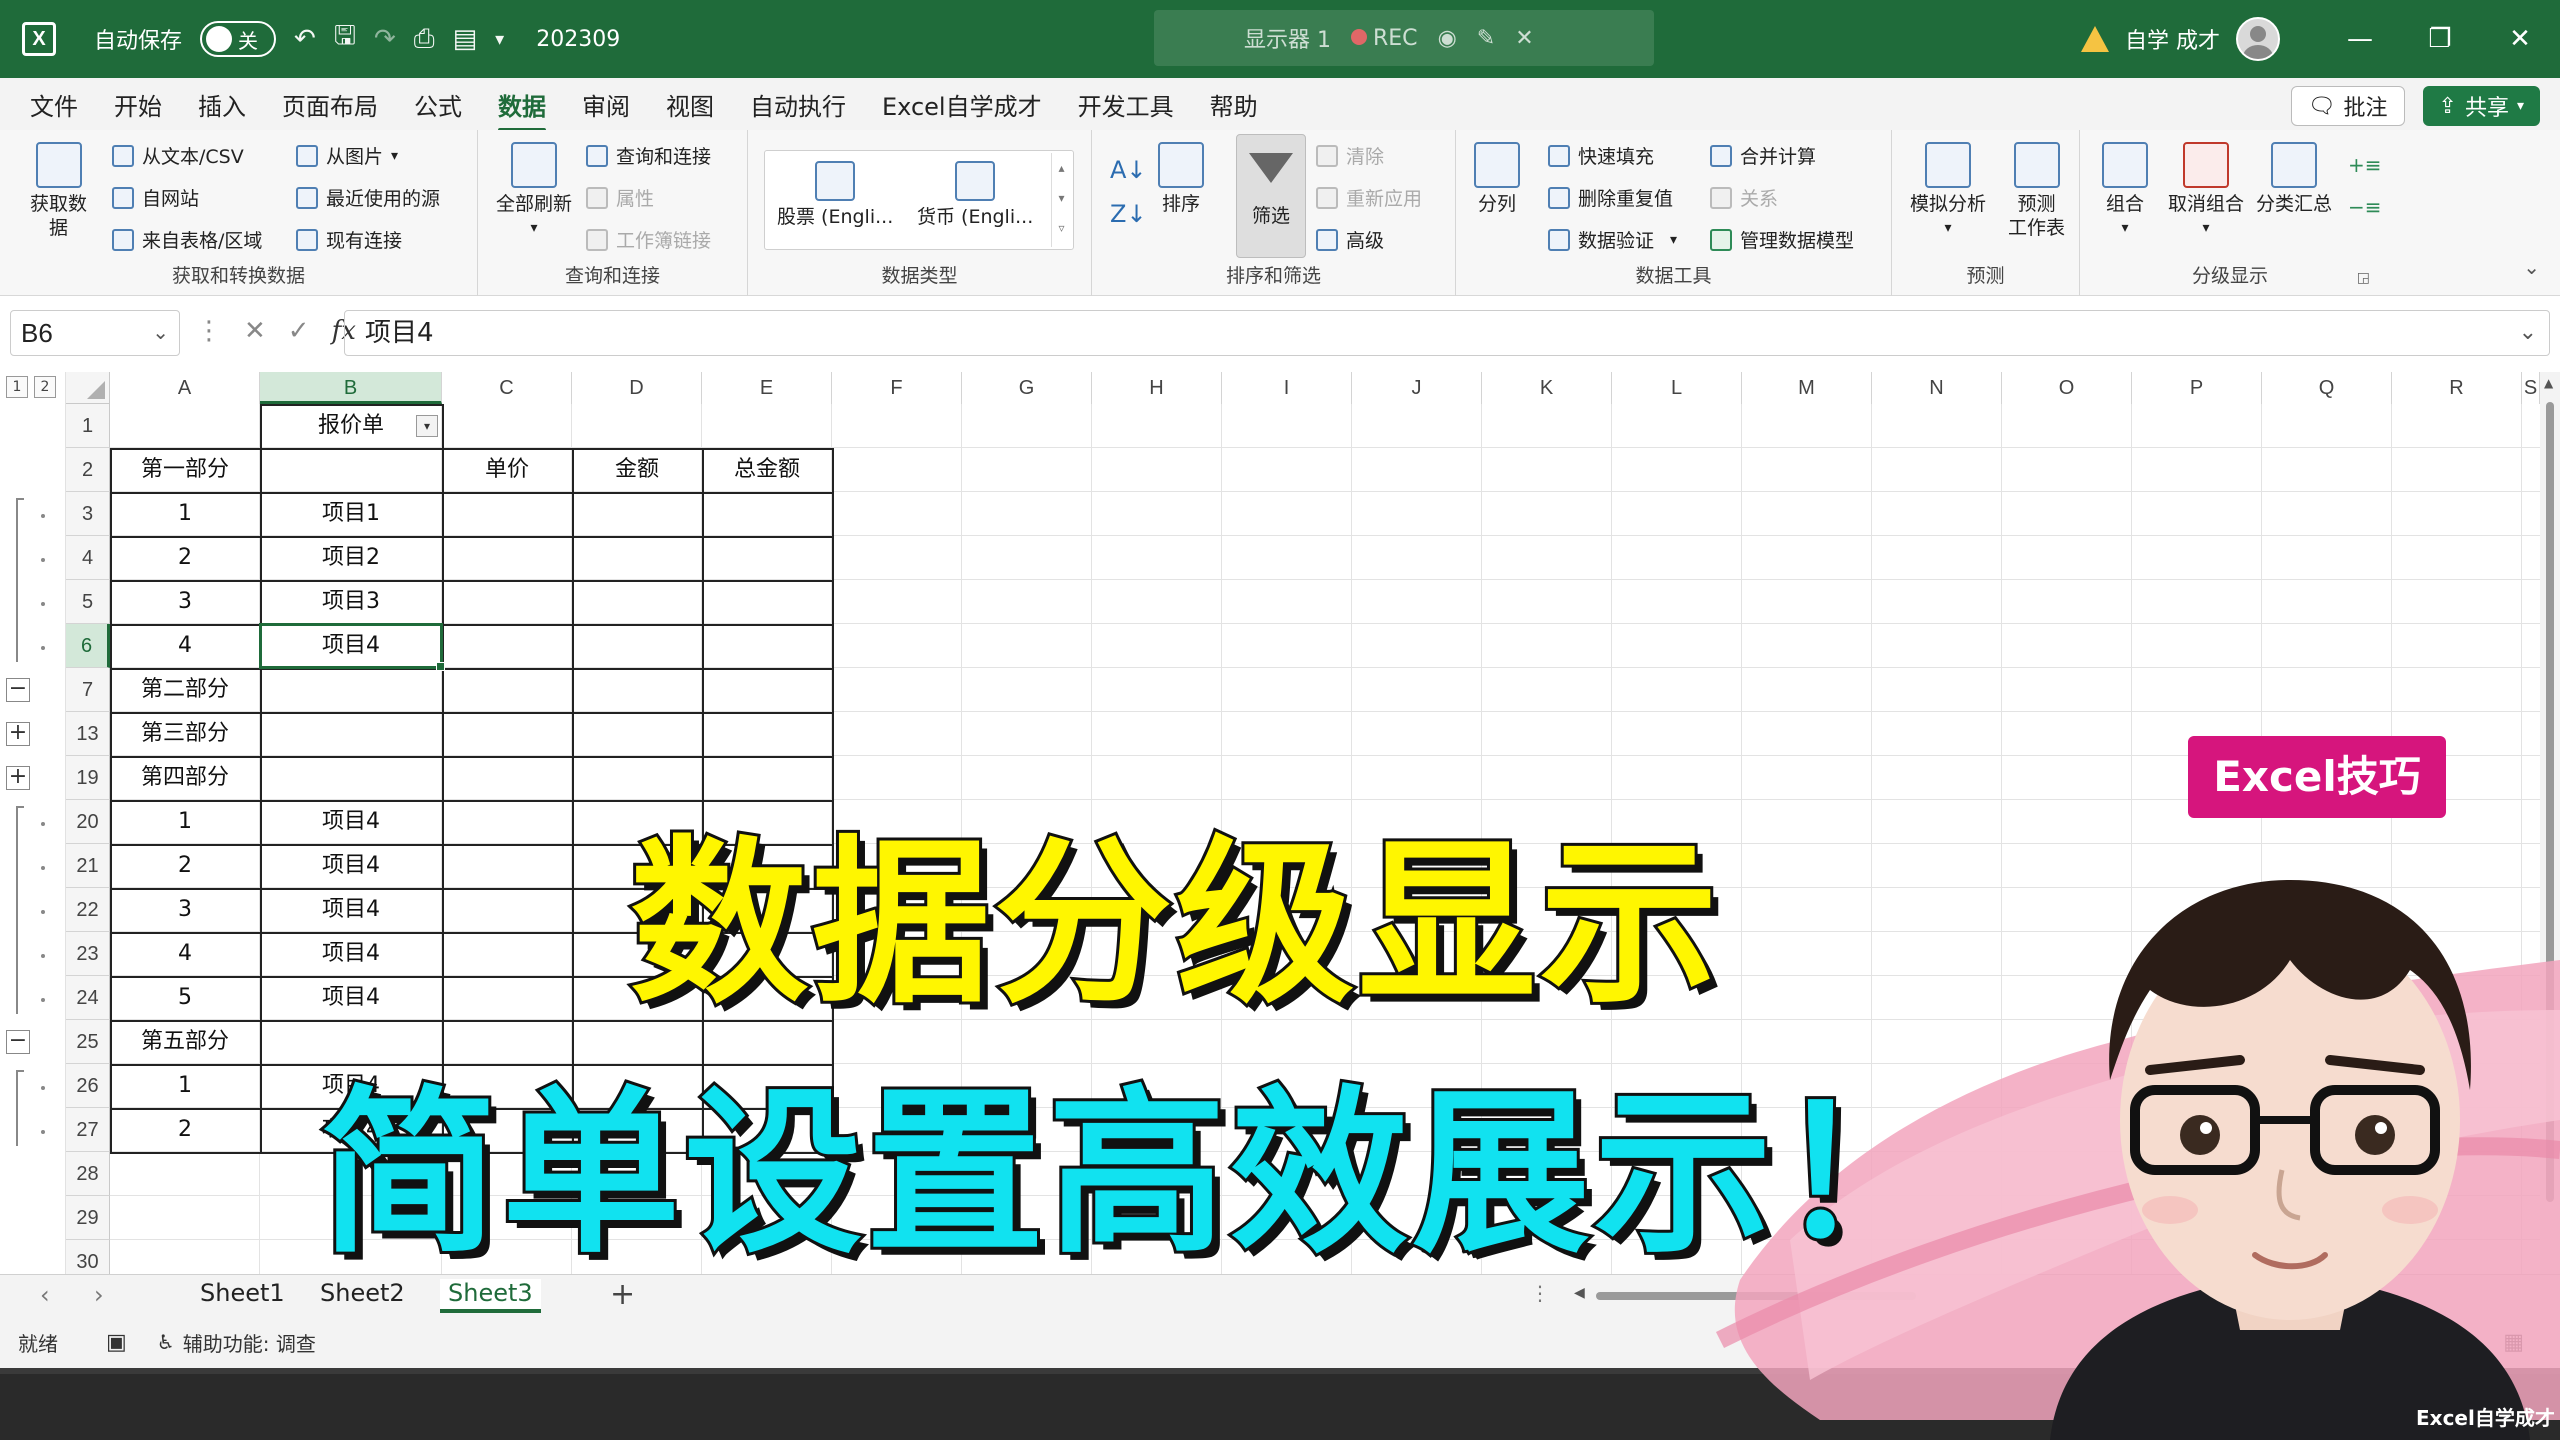 The image size is (2560, 1440). I want to click on cell-A22: 3, so click(185, 910).